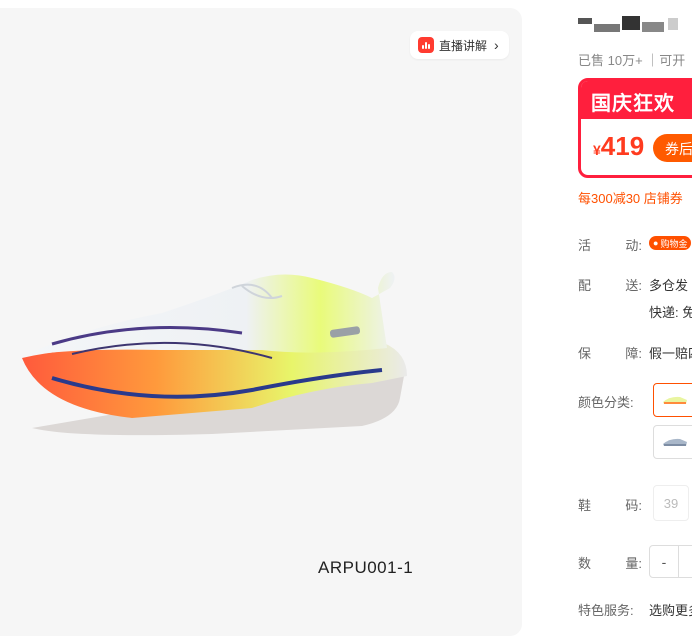 Image resolution: width=692 pixels, height=641 pixels. What do you see at coordinates (426, 45) in the screenshot?
I see `live-chart-icon` at bounding box center [426, 45].